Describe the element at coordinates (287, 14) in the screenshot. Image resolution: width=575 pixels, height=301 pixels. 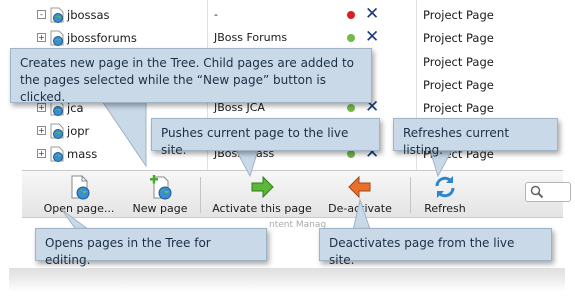
I see `tree-row: - jbossas - ✕ Project Page` at that location.